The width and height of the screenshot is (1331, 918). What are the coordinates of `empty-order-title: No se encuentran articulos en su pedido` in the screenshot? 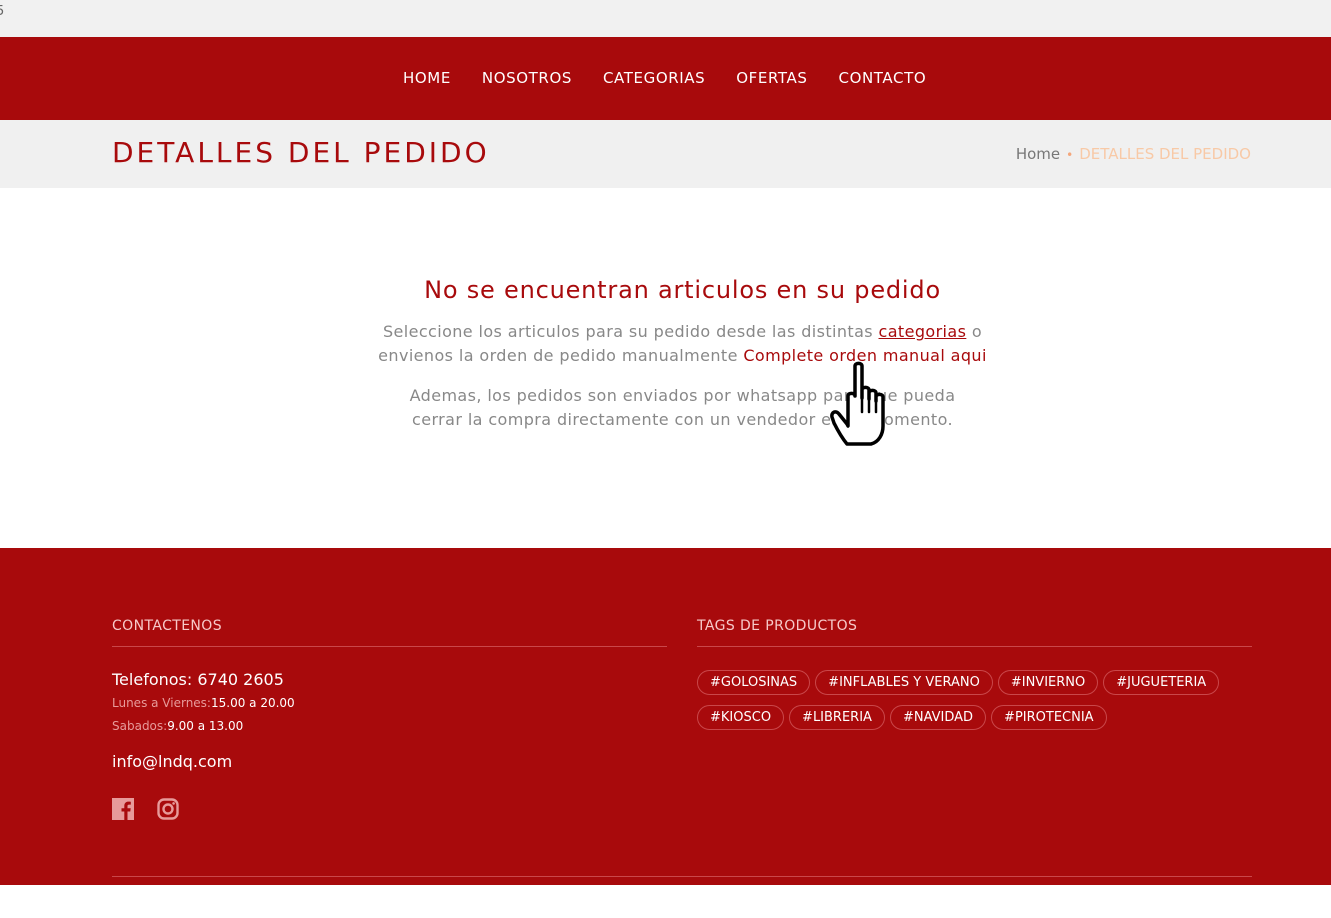 It's located at (682, 290).